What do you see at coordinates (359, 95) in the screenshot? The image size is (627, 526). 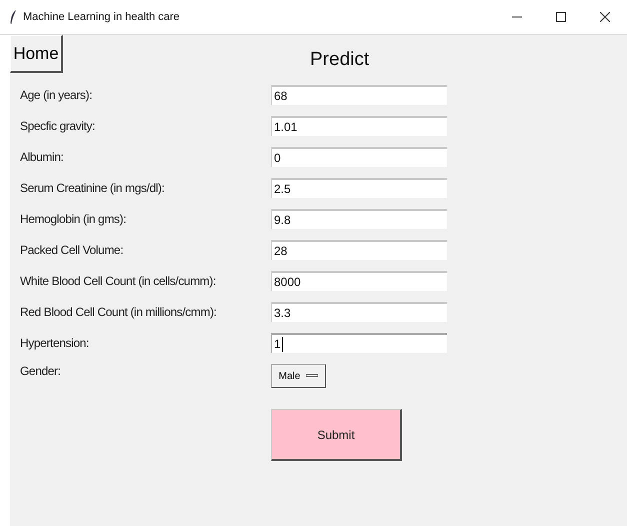 I see `input-field: 68` at bounding box center [359, 95].